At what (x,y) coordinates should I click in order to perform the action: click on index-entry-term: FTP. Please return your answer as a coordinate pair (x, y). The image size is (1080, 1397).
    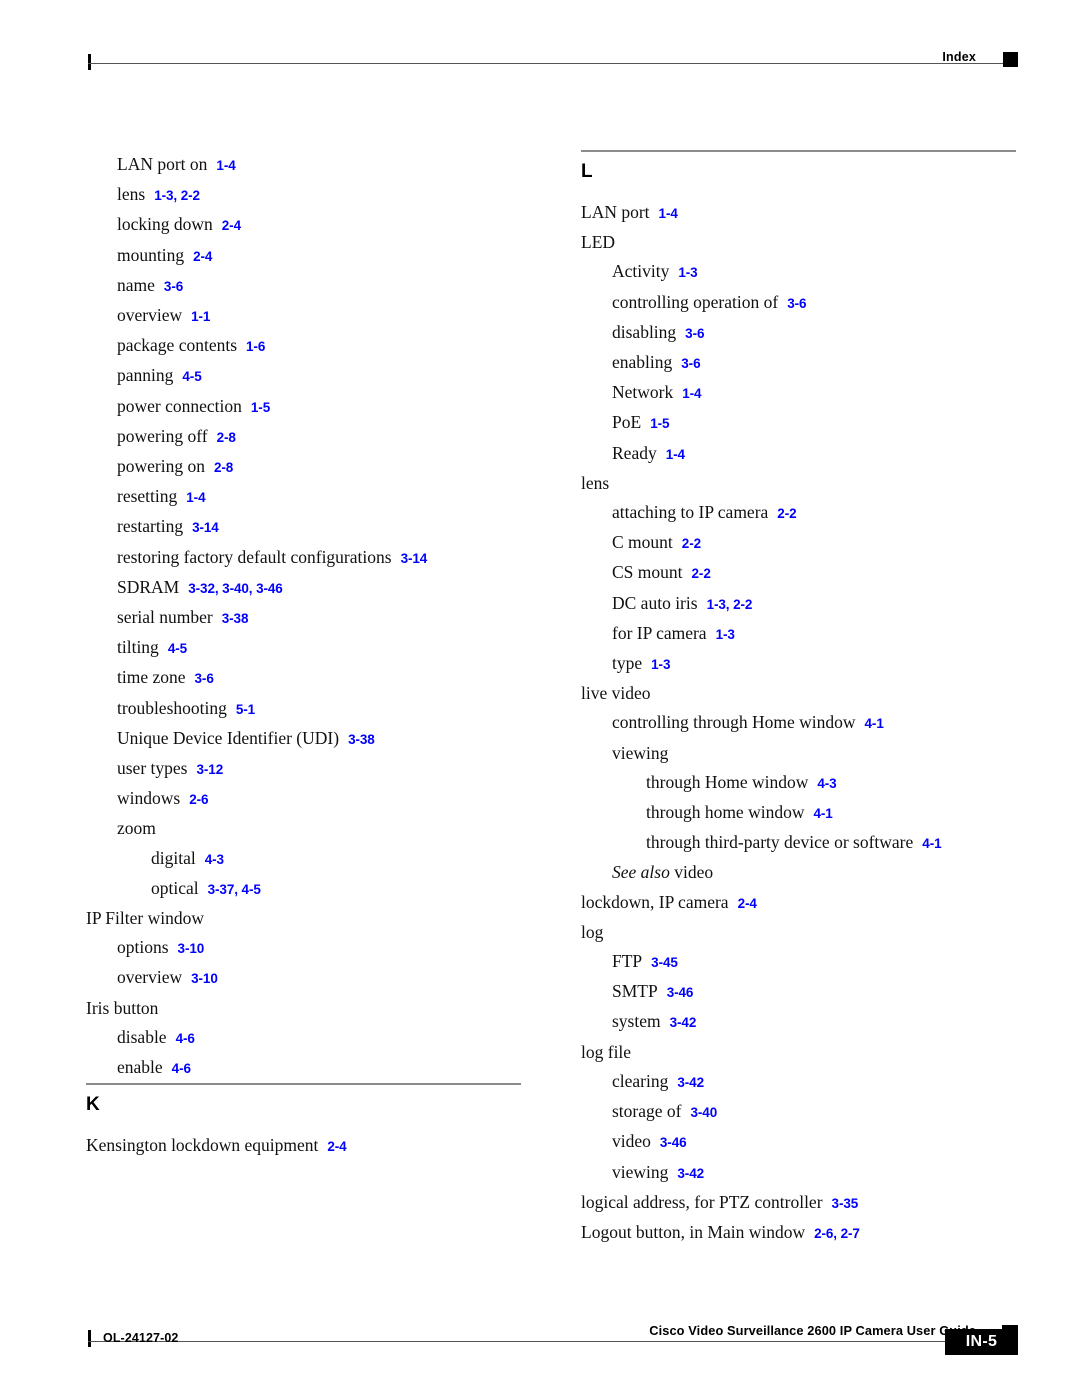
    Looking at the image, I should click on (627, 961).